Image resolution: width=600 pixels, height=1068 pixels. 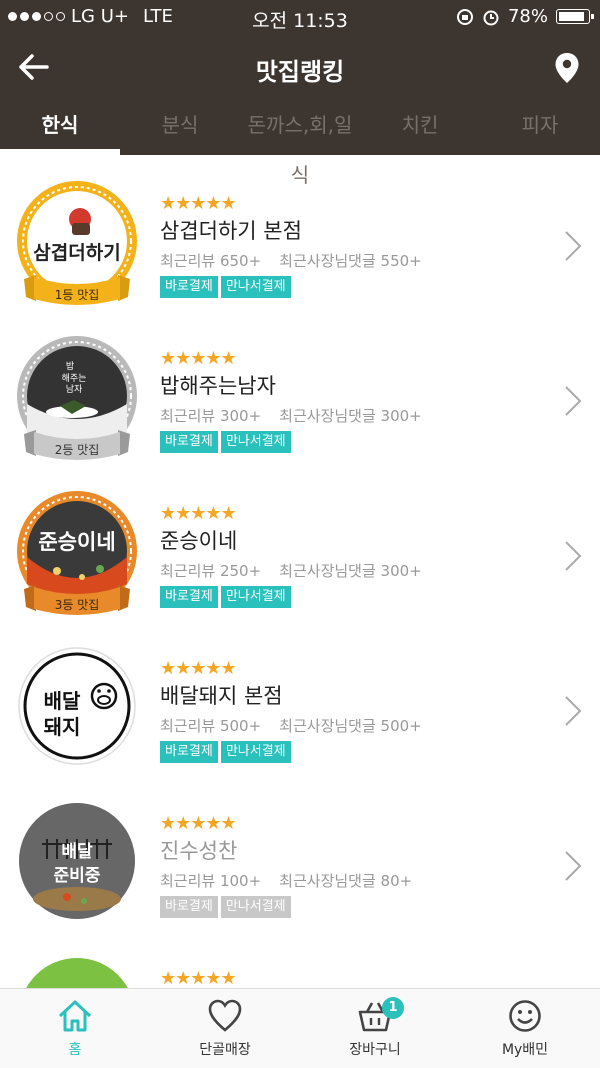 What do you see at coordinates (211, 571) in the screenshot?
I see `review-count: 최근리뷰 250+` at bounding box center [211, 571].